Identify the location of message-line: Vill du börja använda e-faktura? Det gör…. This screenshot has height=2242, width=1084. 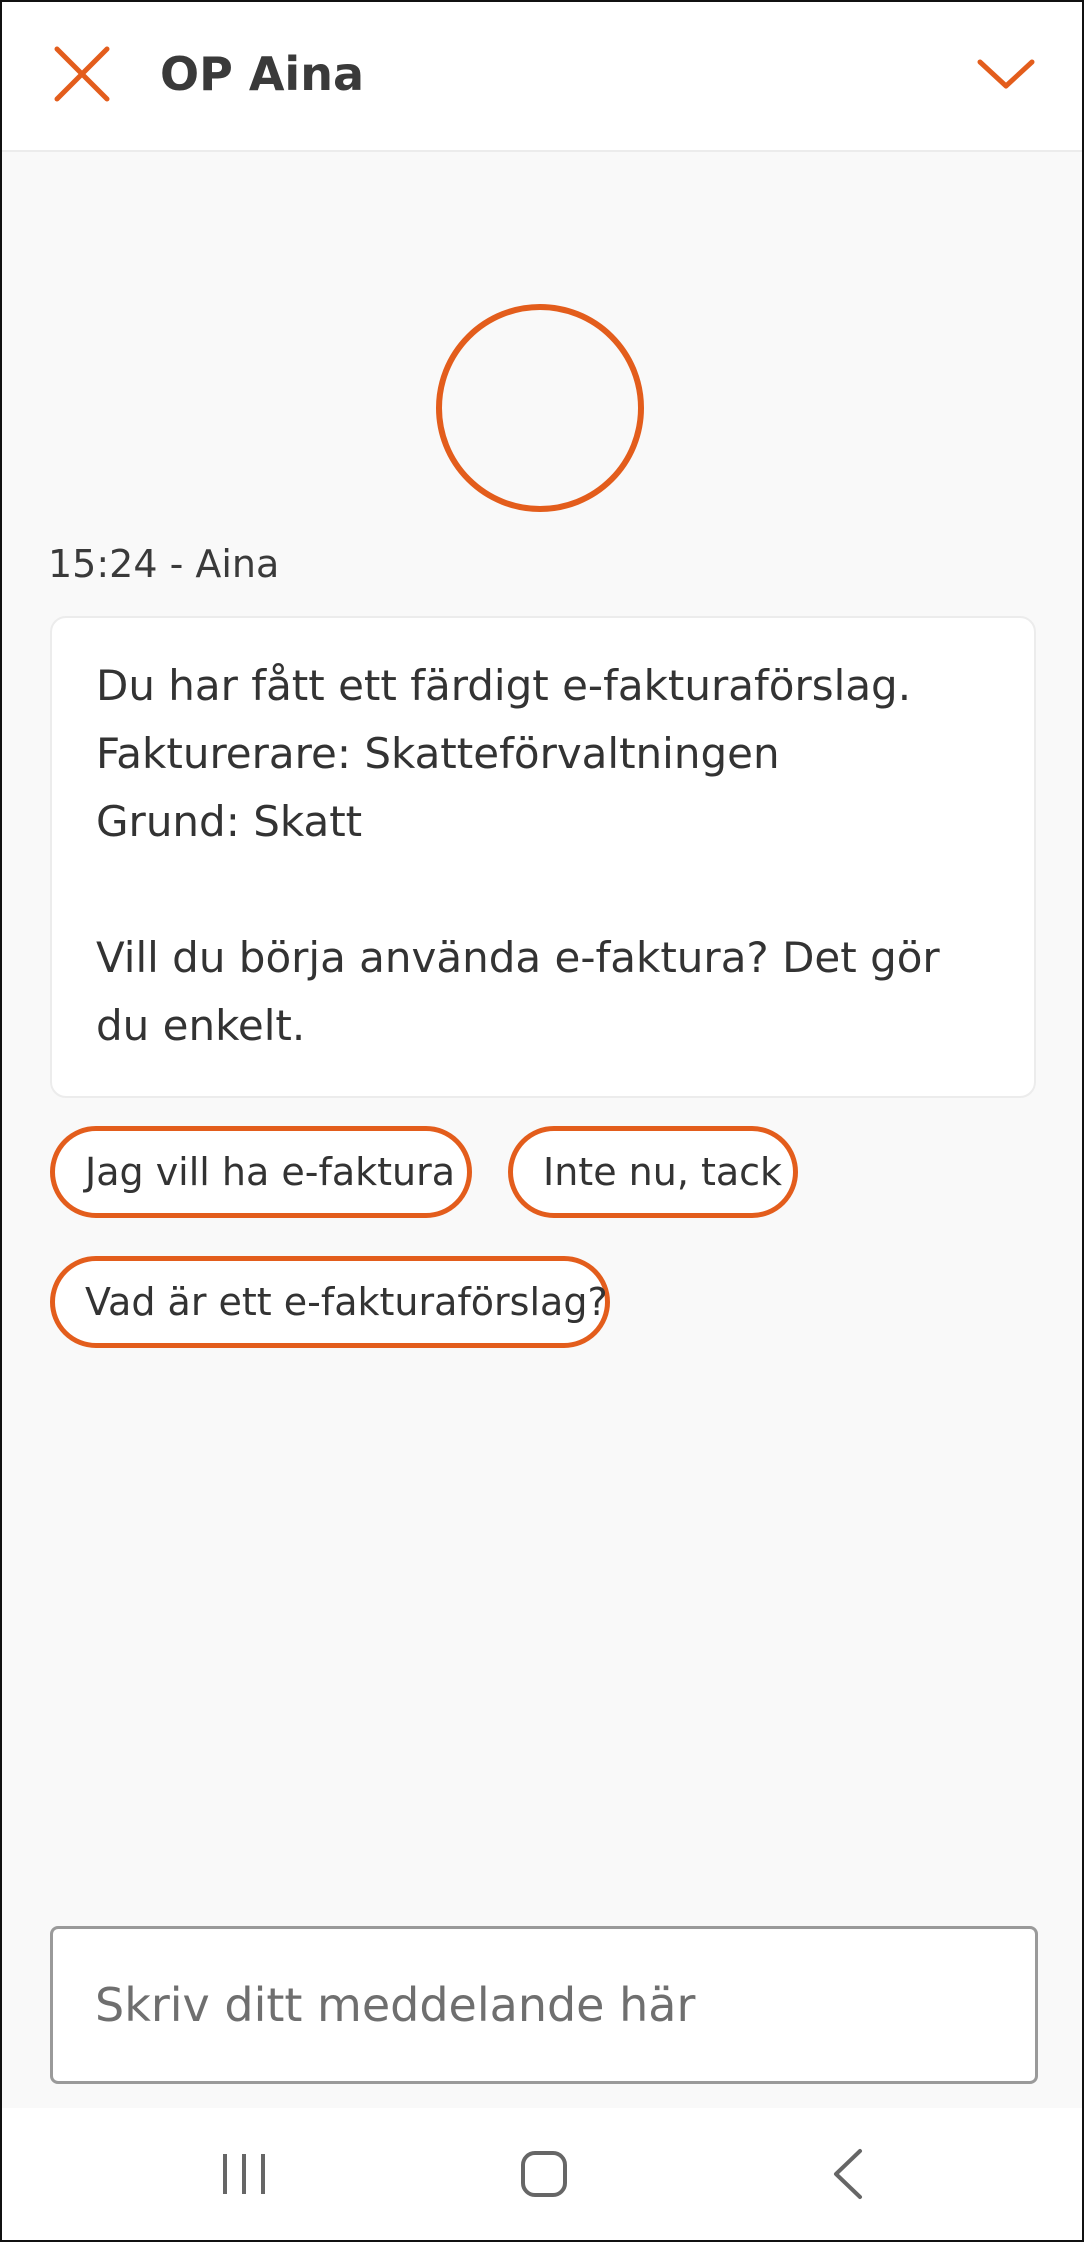
(518, 991).